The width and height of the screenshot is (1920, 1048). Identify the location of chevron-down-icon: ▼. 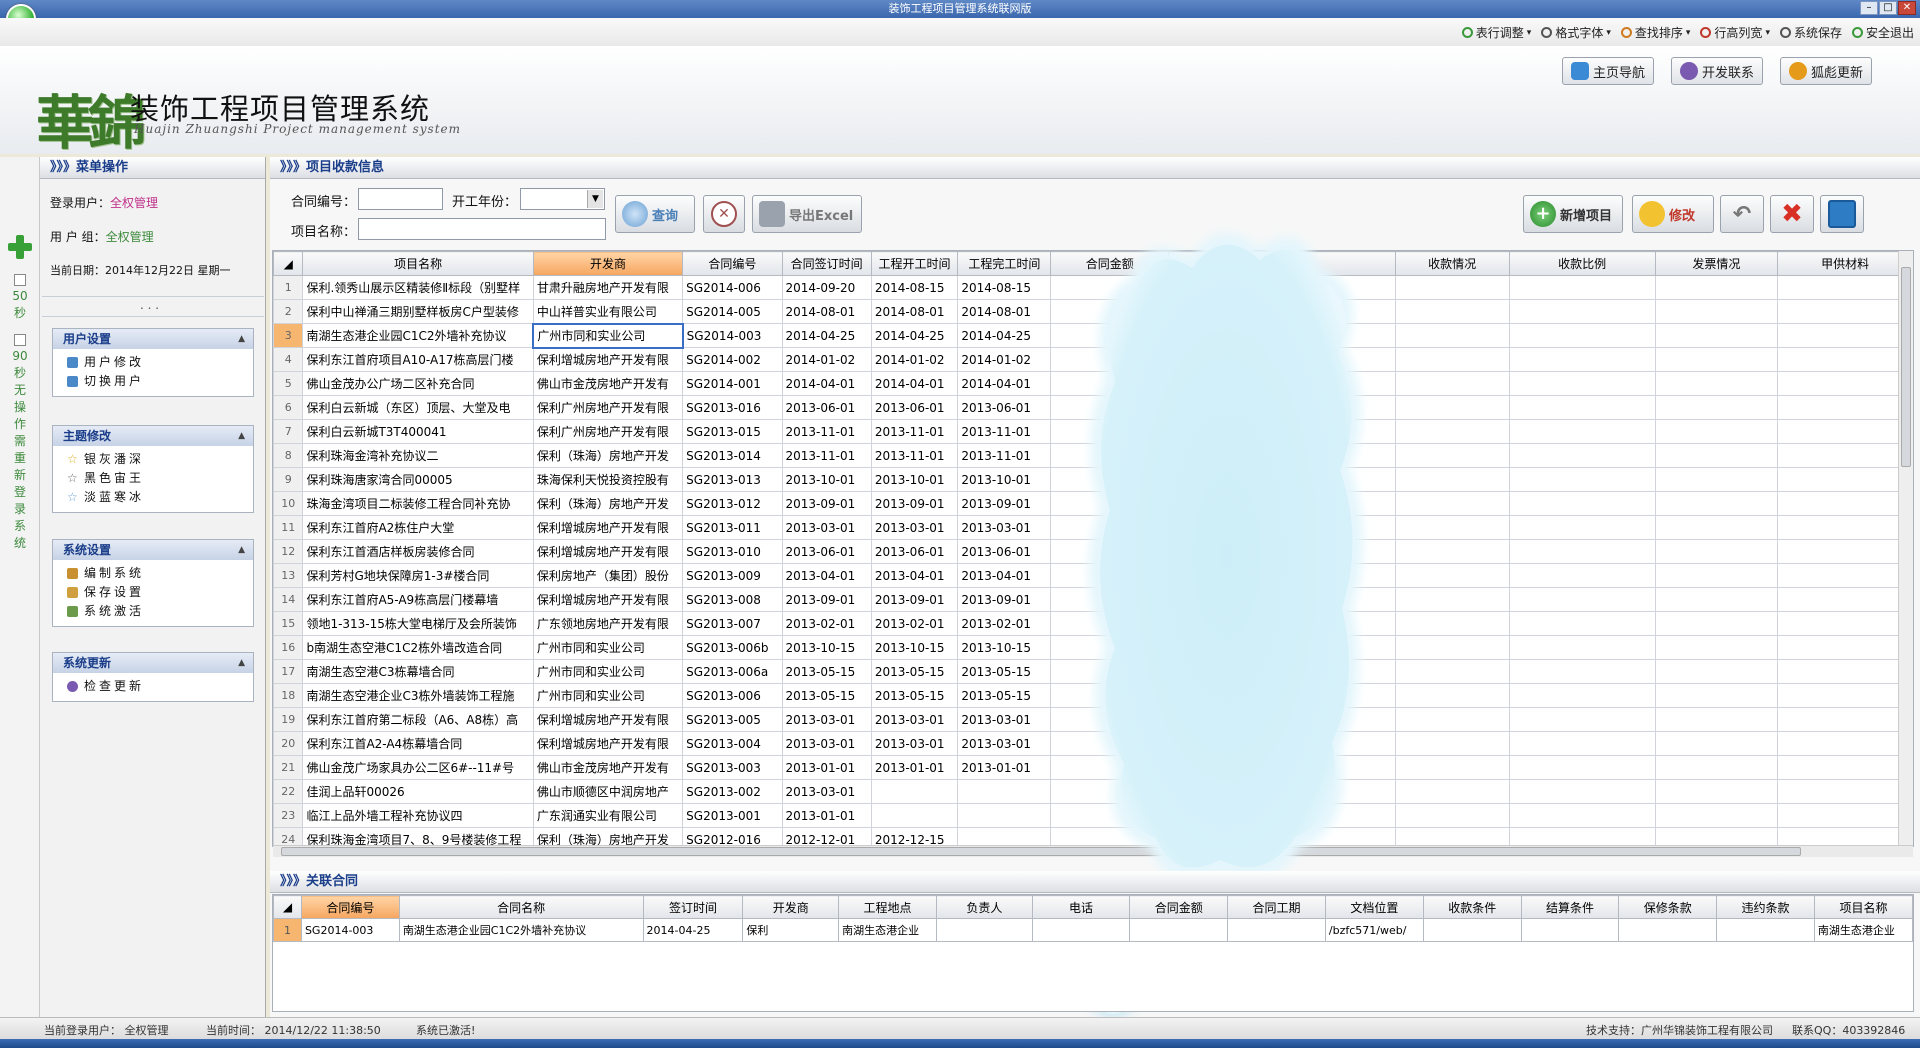
(595, 199).